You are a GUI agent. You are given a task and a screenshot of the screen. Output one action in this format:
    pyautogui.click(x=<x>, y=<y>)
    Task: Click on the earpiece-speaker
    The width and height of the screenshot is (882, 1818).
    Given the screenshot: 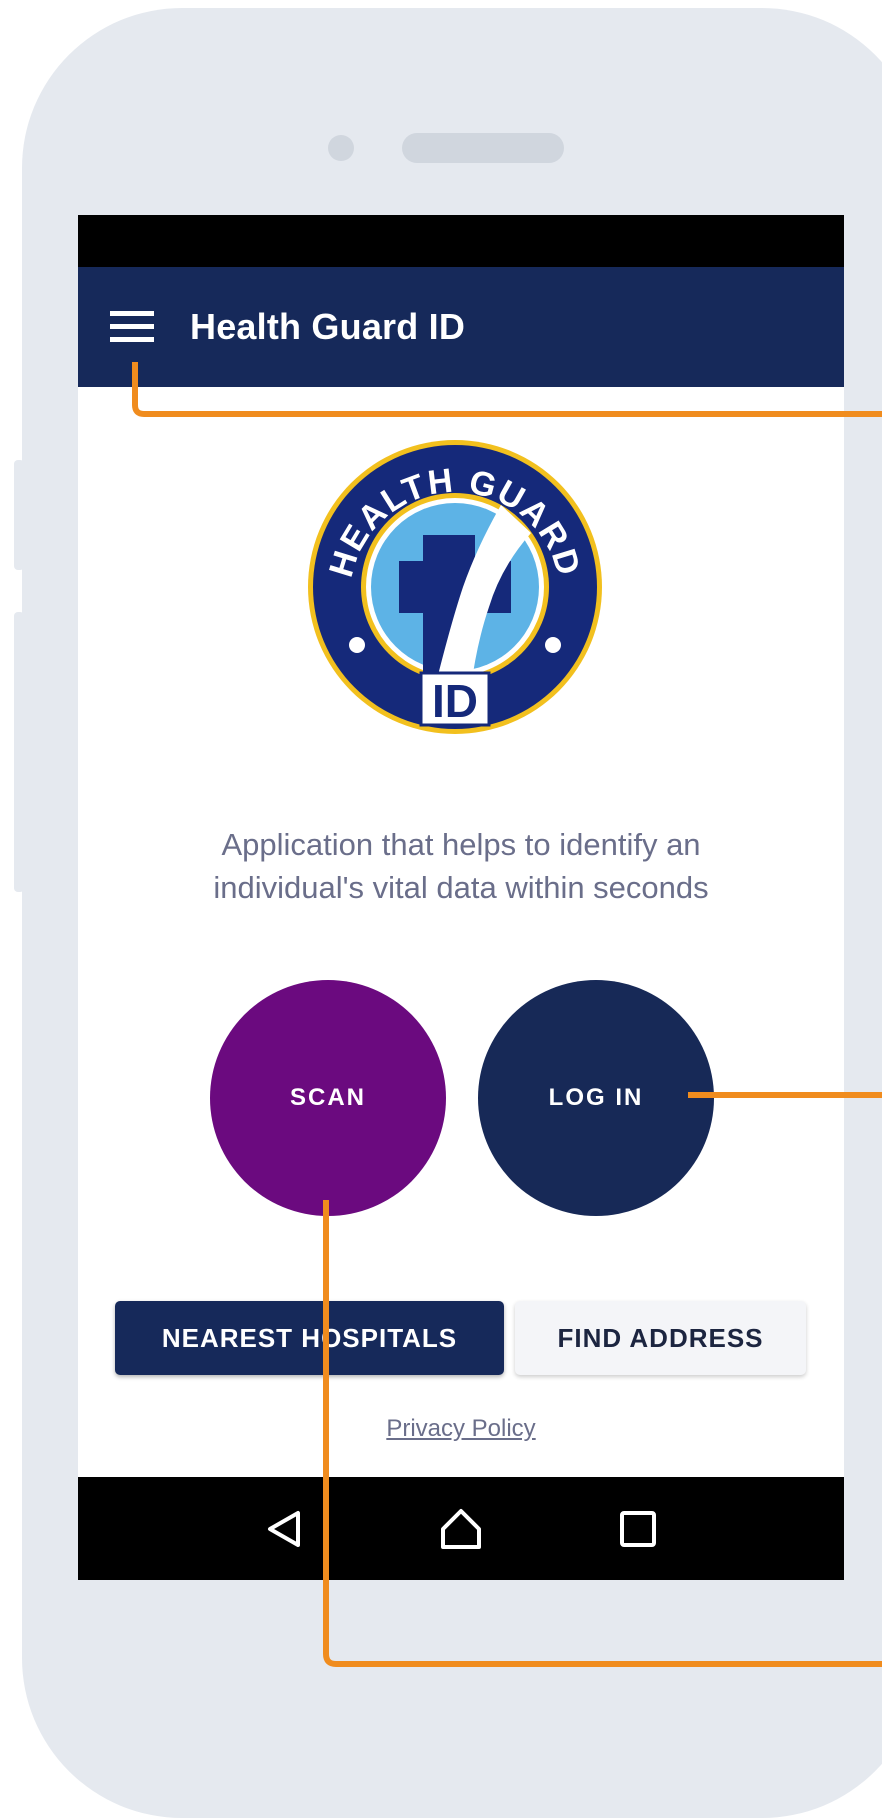 What is the action you would take?
    pyautogui.click(x=483, y=148)
    